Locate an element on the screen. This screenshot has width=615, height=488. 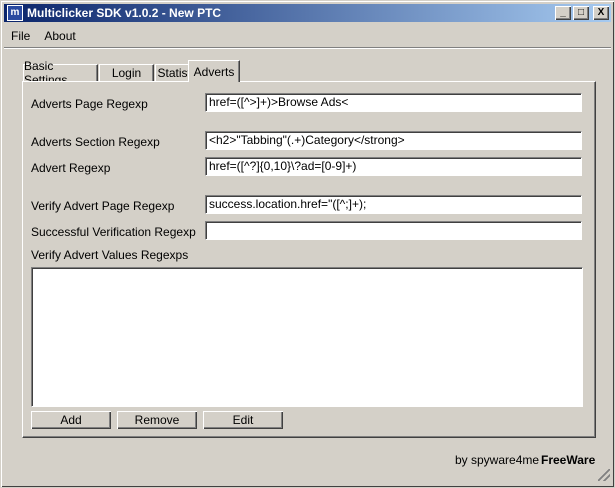
edit-button: Edit is located at coordinates (243, 420).